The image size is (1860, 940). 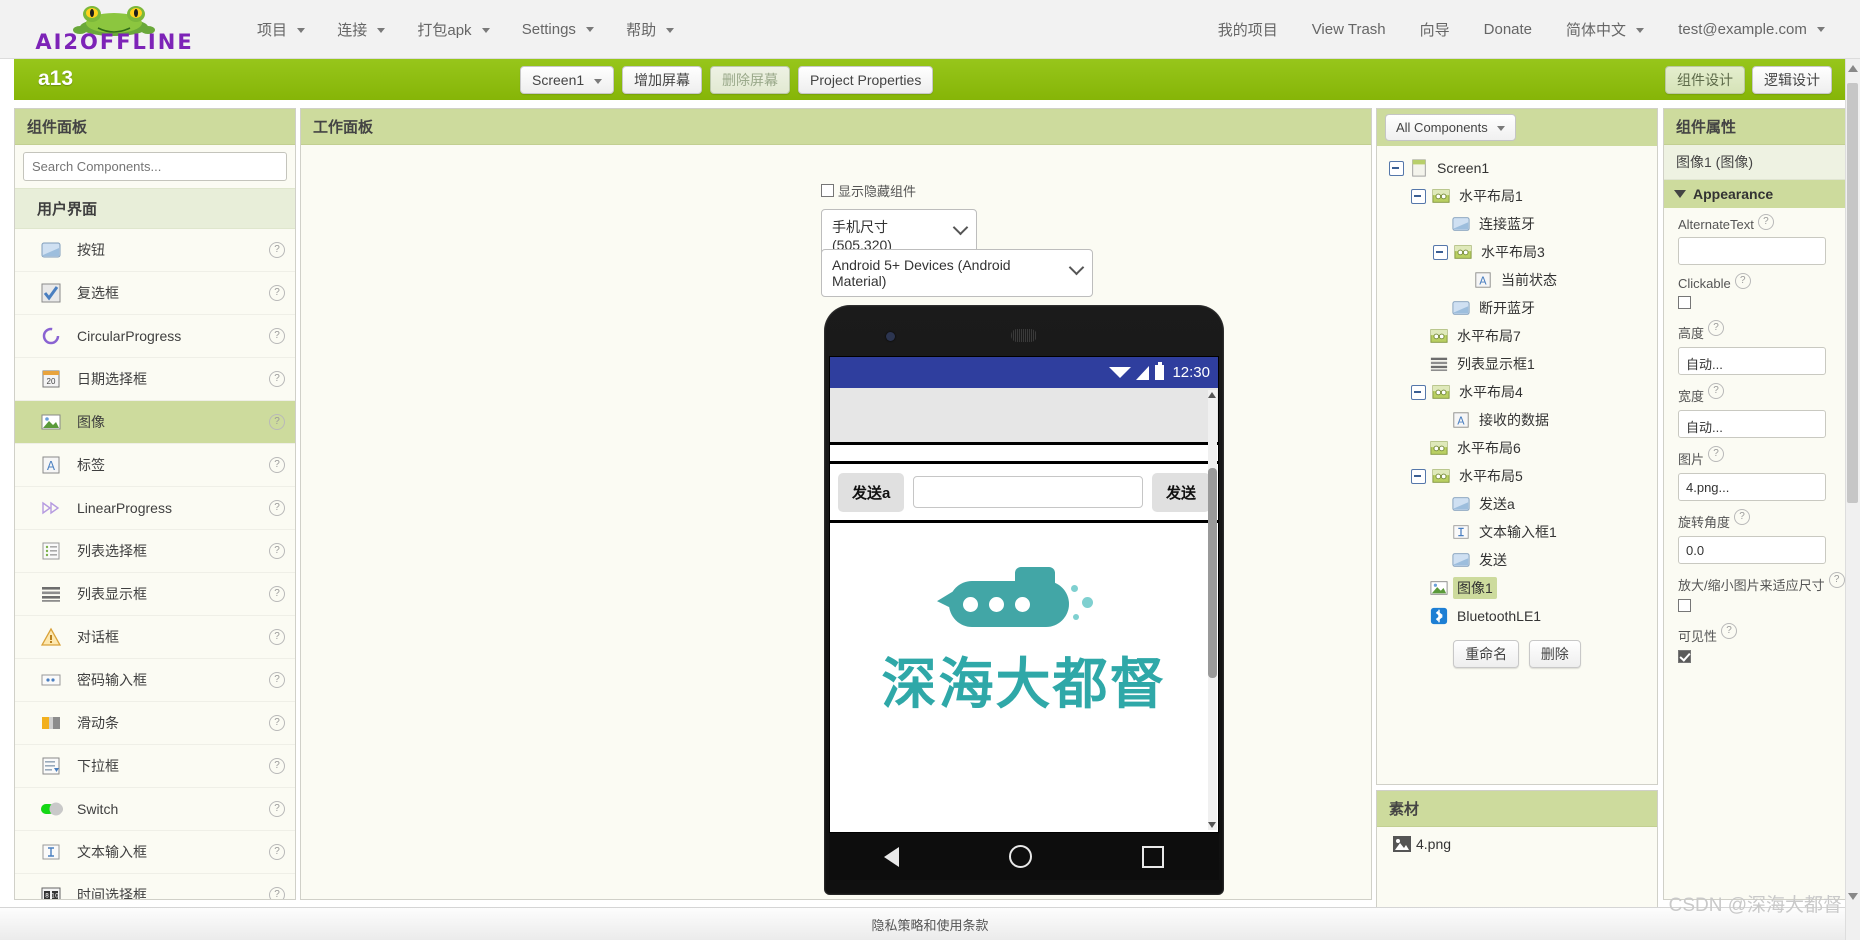 What do you see at coordinates (1517, 280) in the screenshot?
I see `tree-node-5: A 当前状态` at bounding box center [1517, 280].